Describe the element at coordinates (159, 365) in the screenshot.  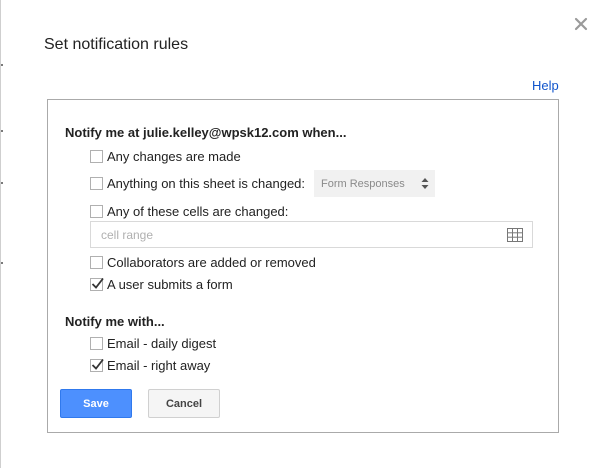
I see `option-label: Email - right away` at that location.